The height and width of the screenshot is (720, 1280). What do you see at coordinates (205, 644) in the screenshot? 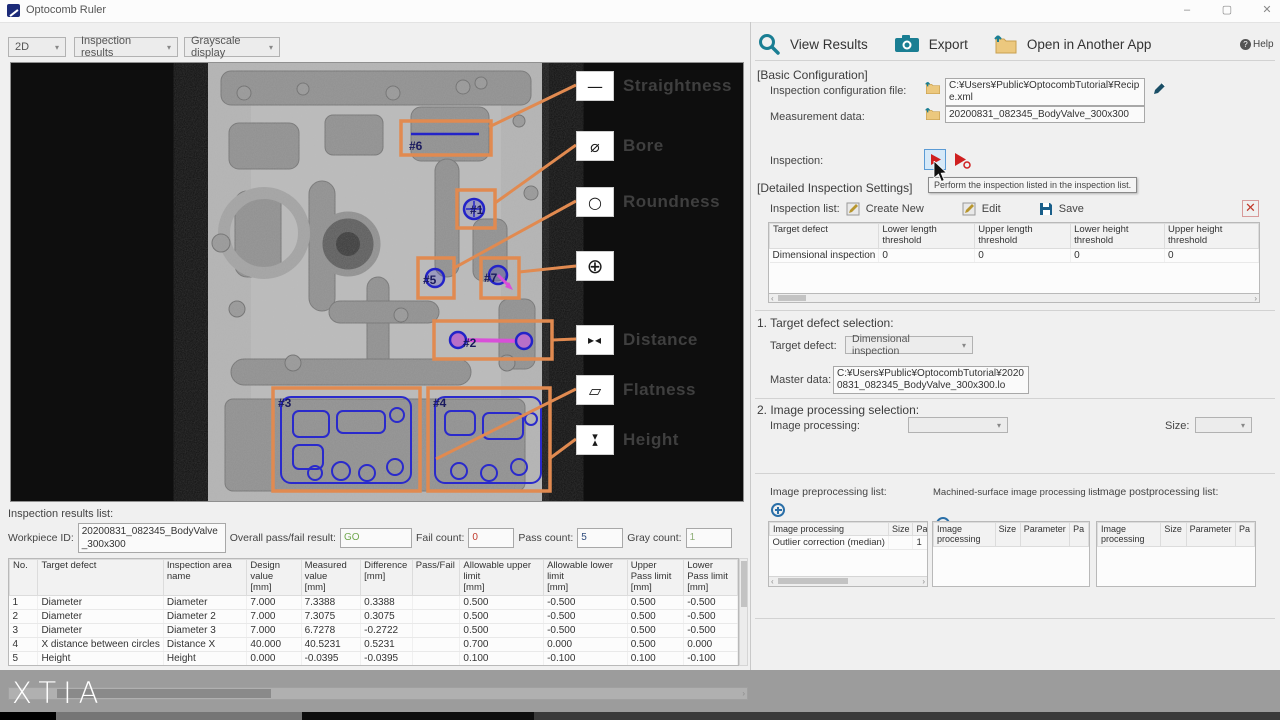
I see `cell: Distance X` at bounding box center [205, 644].